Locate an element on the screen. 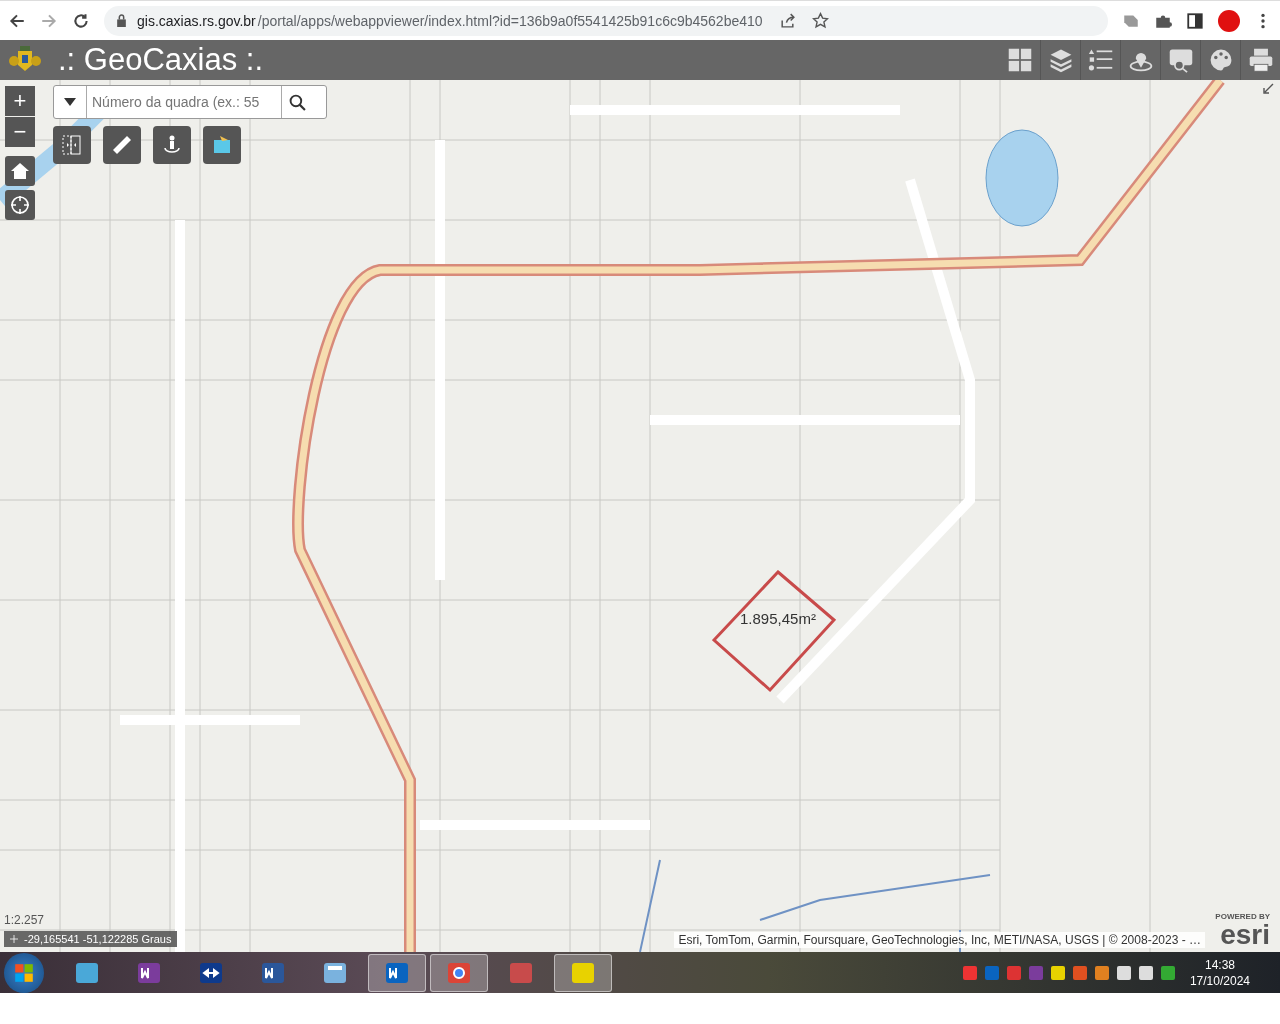 Image resolution: width=1280 pixels, height=1024 pixels. logo-caption: POWERED BY is located at coordinates (1242, 916).